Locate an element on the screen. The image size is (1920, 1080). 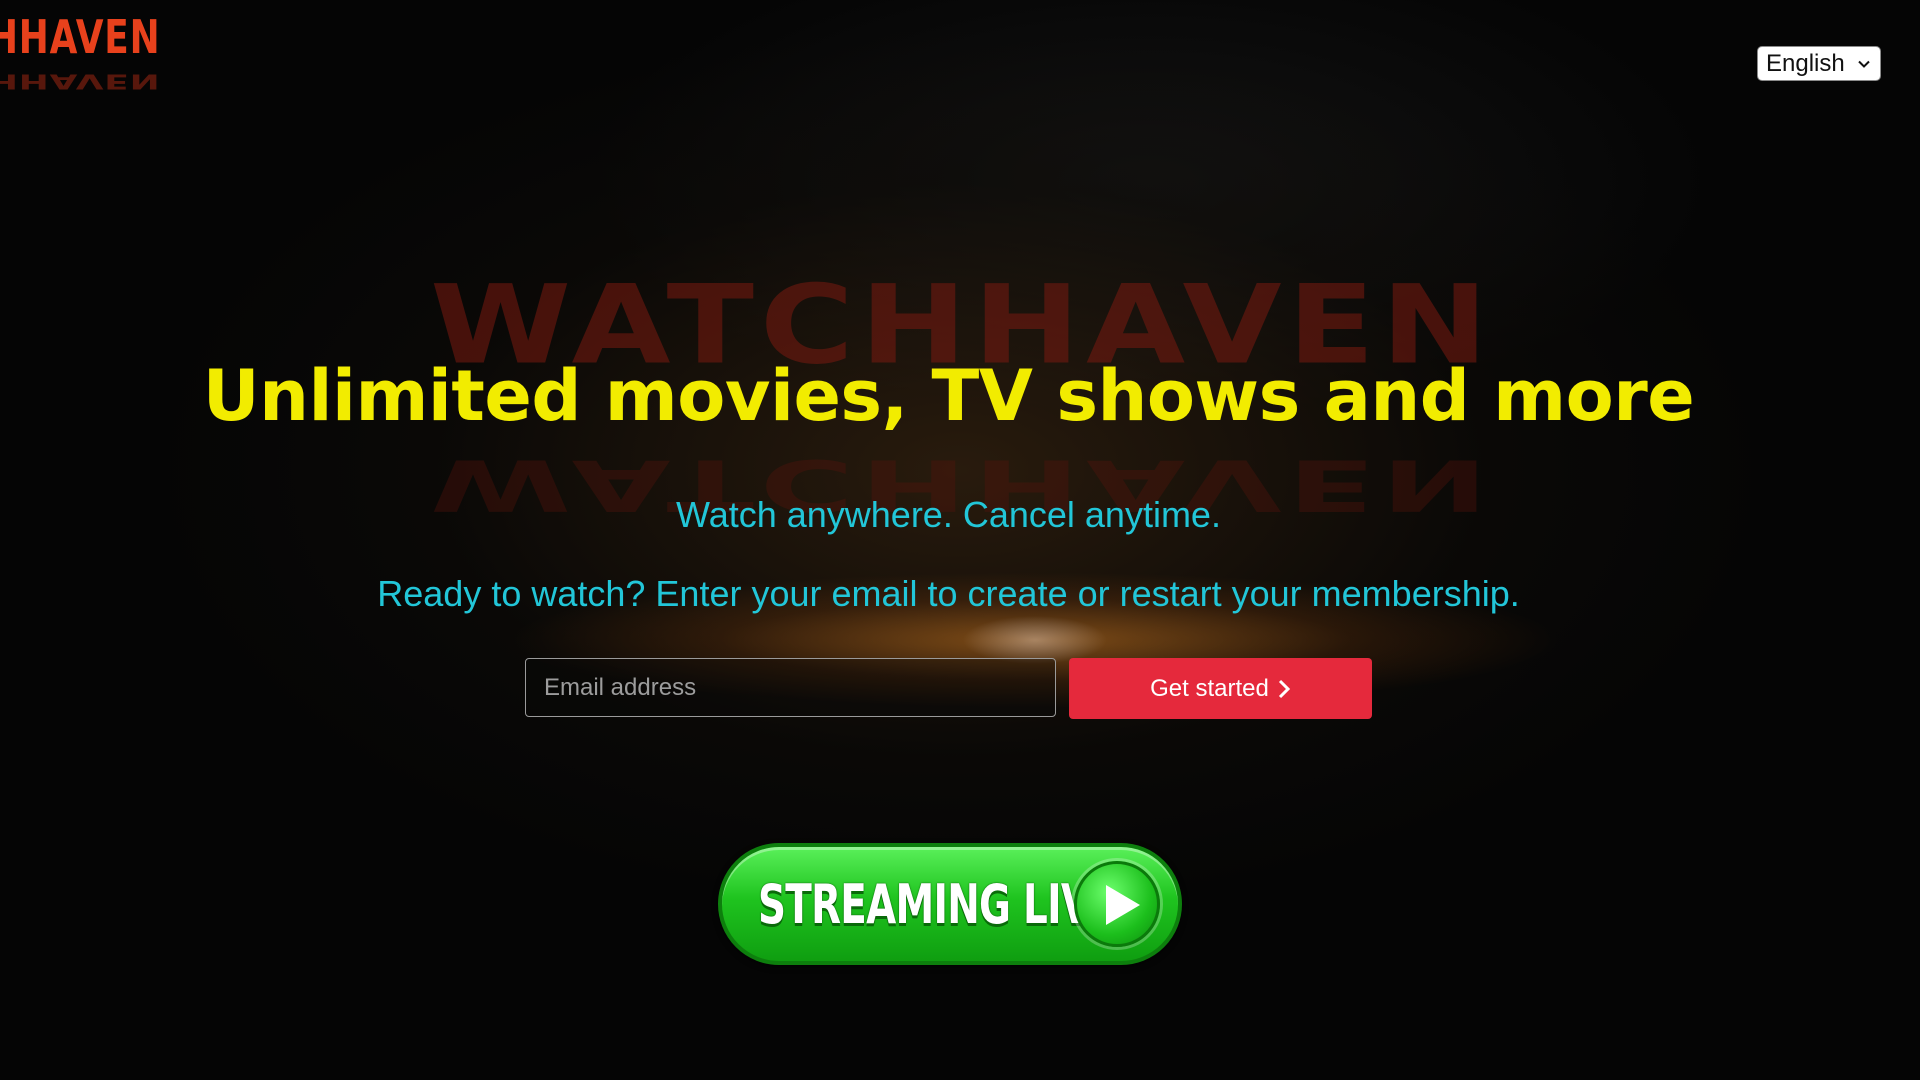
get-started-button: Get started is located at coordinates (1220, 688).